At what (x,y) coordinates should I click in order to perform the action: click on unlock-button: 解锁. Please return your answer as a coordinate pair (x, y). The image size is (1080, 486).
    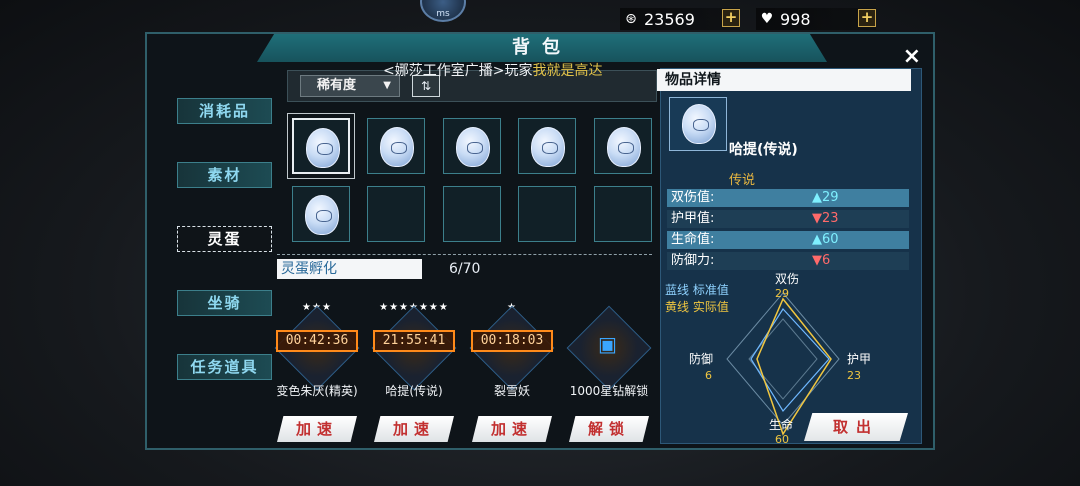
    Looking at the image, I should click on (609, 429).